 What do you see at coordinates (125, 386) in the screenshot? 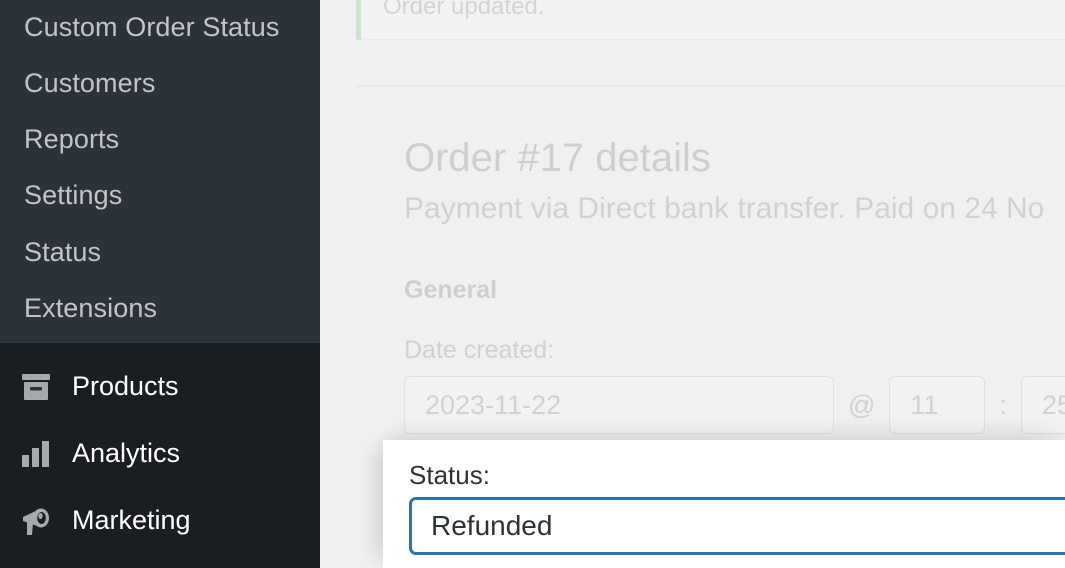
I see `sidebar-item-label: Products` at bounding box center [125, 386].